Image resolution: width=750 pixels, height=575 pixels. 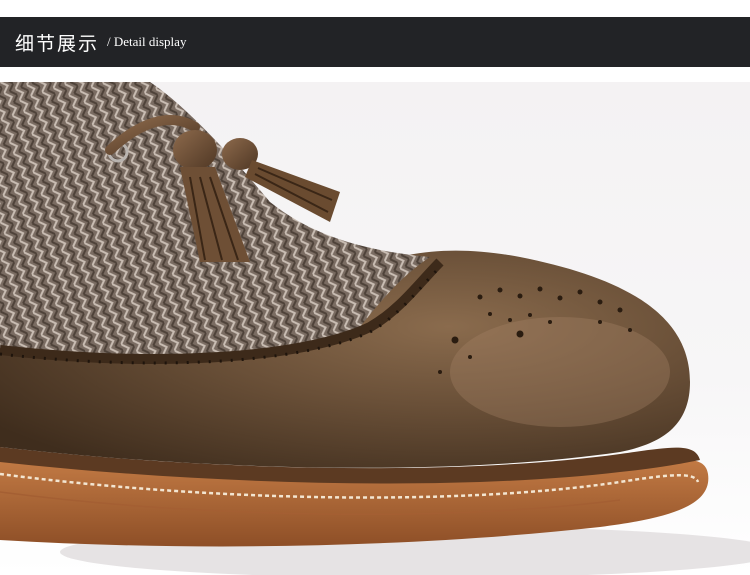 I want to click on section-title: 细节展示, so click(x=57, y=43).